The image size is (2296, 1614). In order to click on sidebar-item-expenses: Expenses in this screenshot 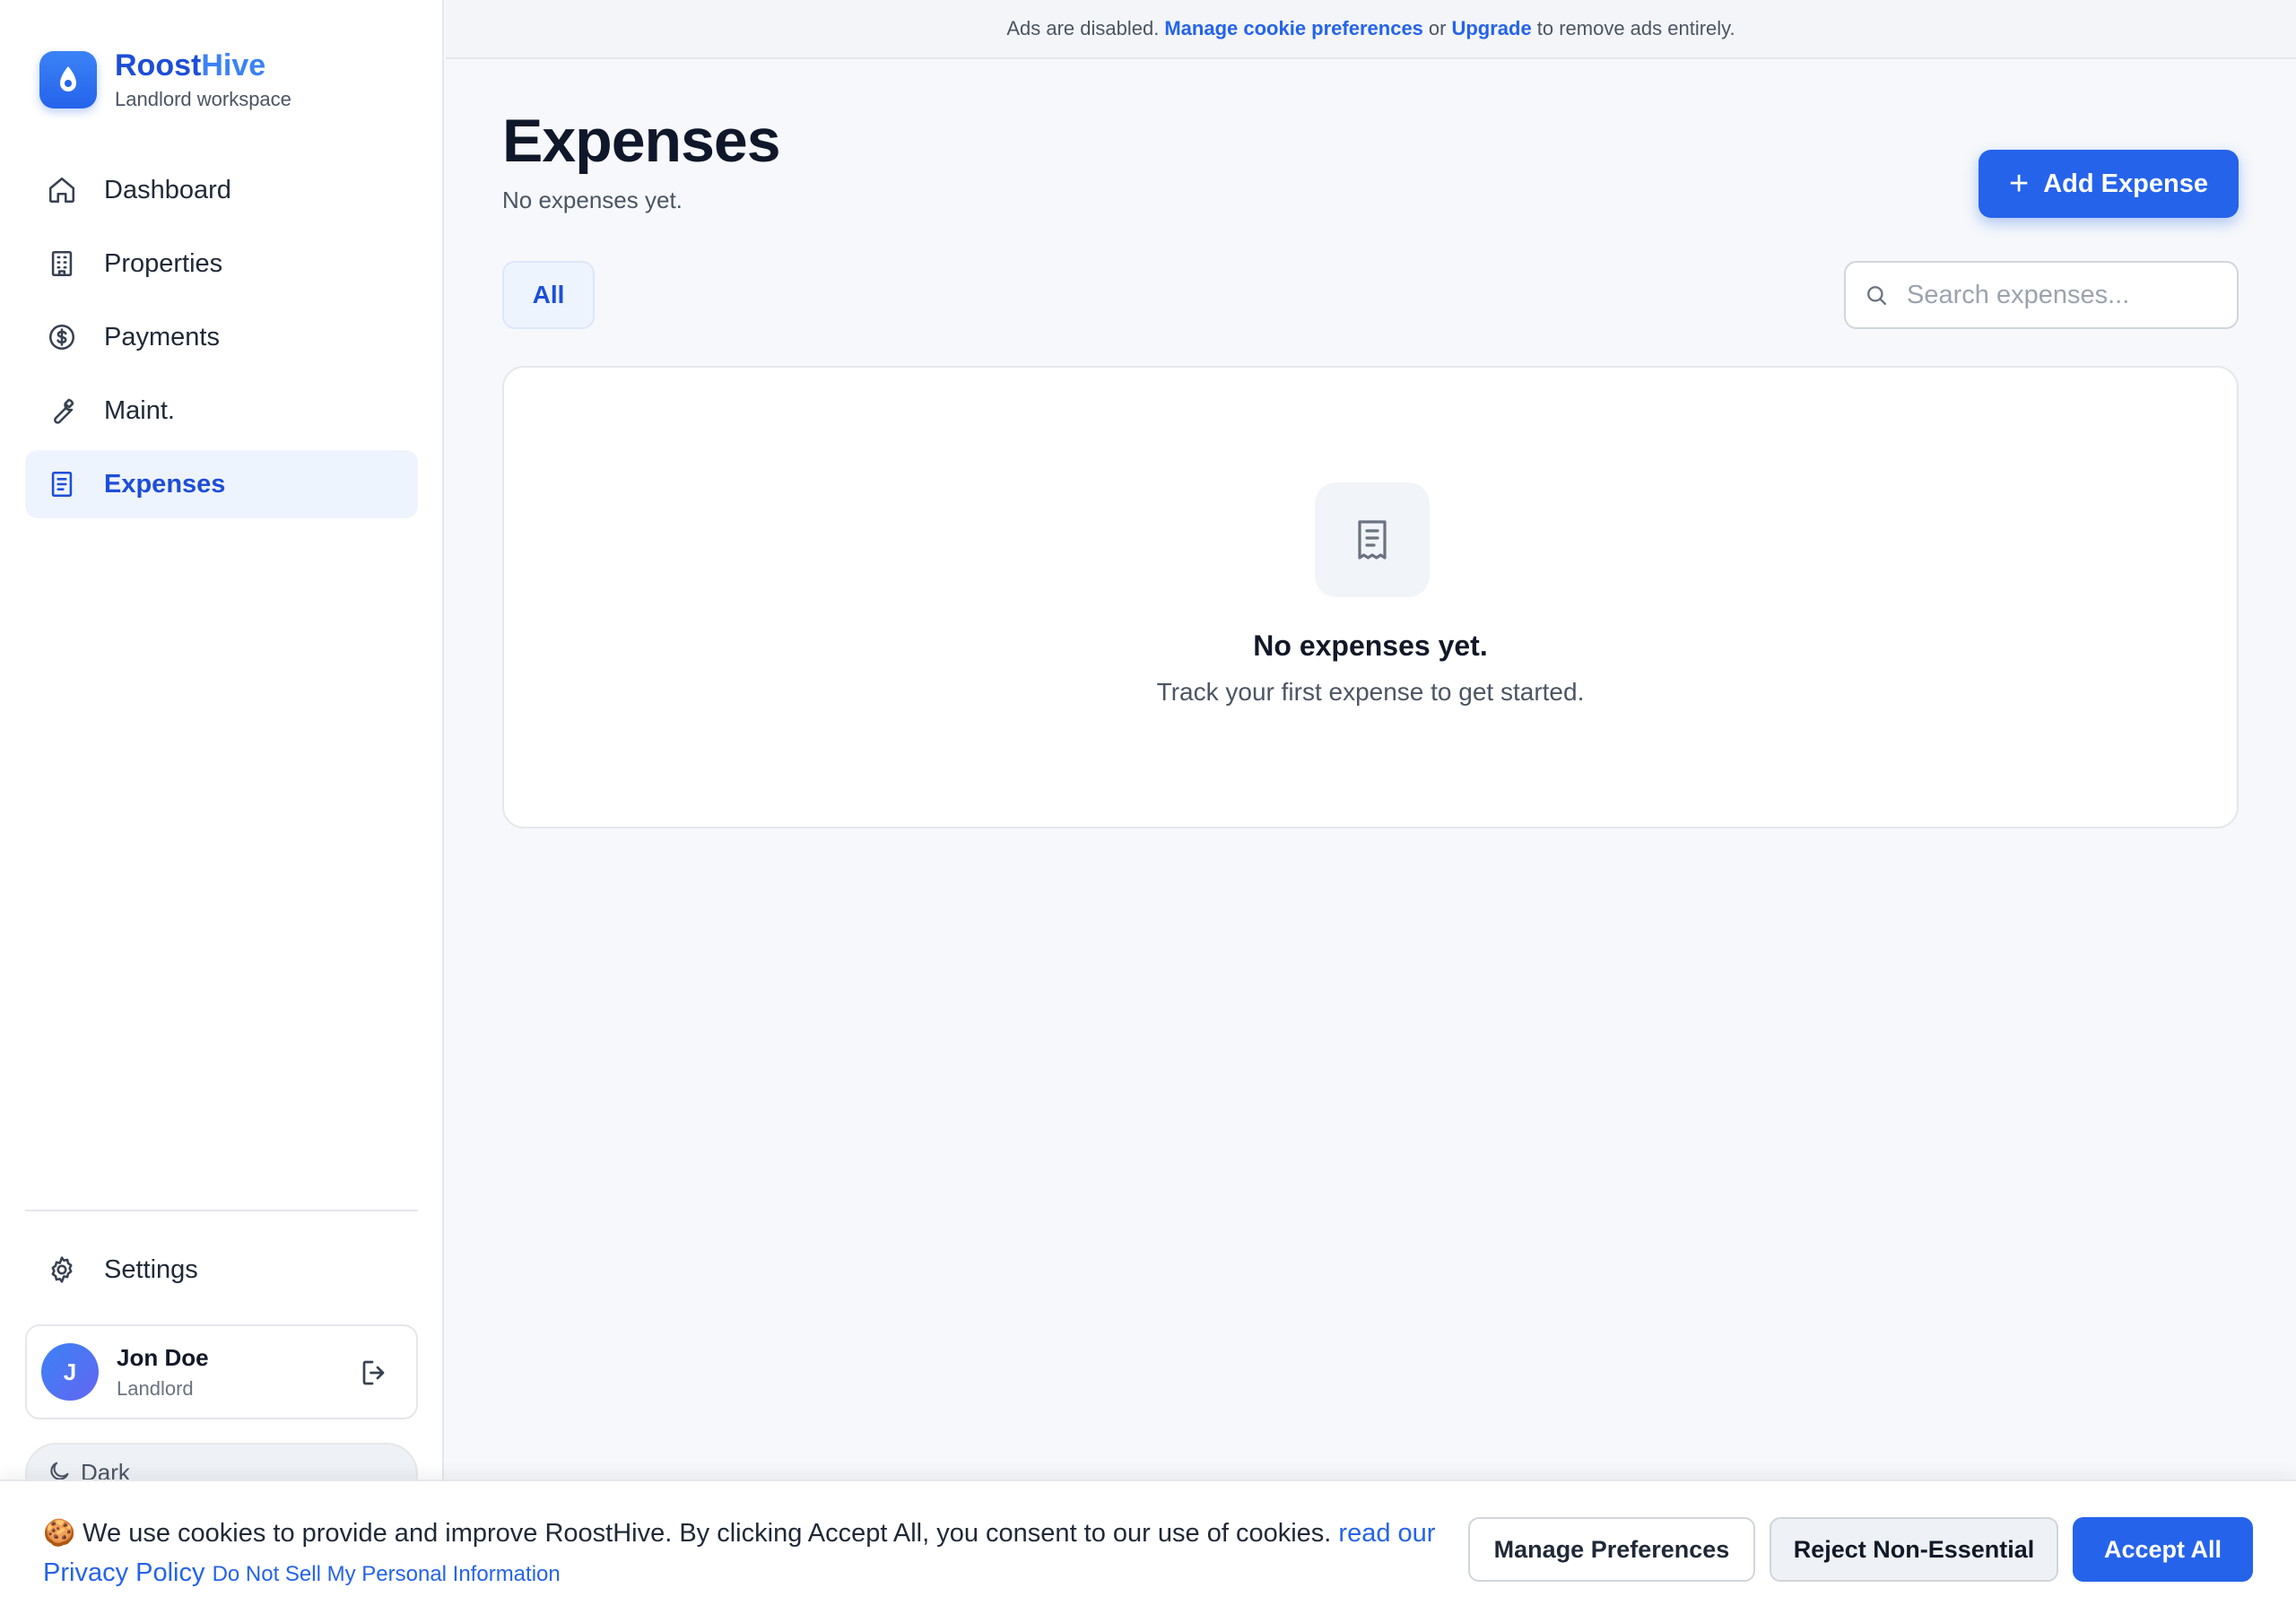, I will do `click(221, 484)`.